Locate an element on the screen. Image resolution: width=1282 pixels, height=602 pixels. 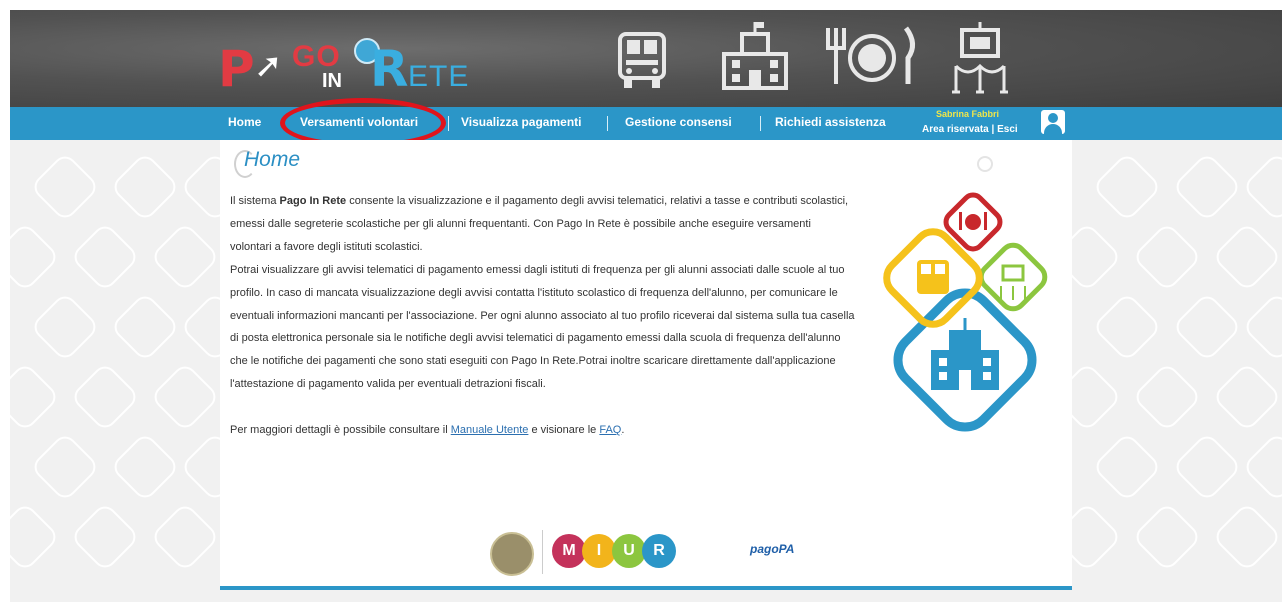
pagopa-logo: pagoPA is located at coordinates (772, 549).